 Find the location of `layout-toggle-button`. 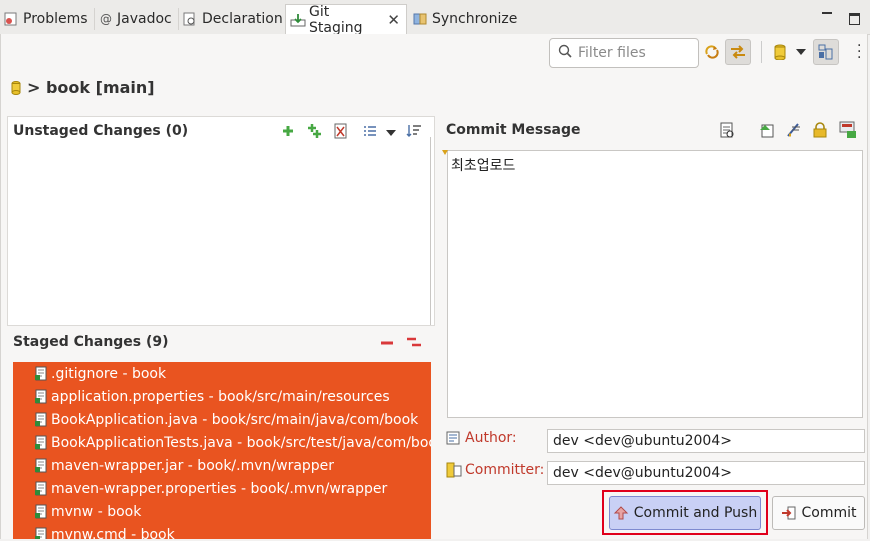

layout-toggle-button is located at coordinates (826, 52).